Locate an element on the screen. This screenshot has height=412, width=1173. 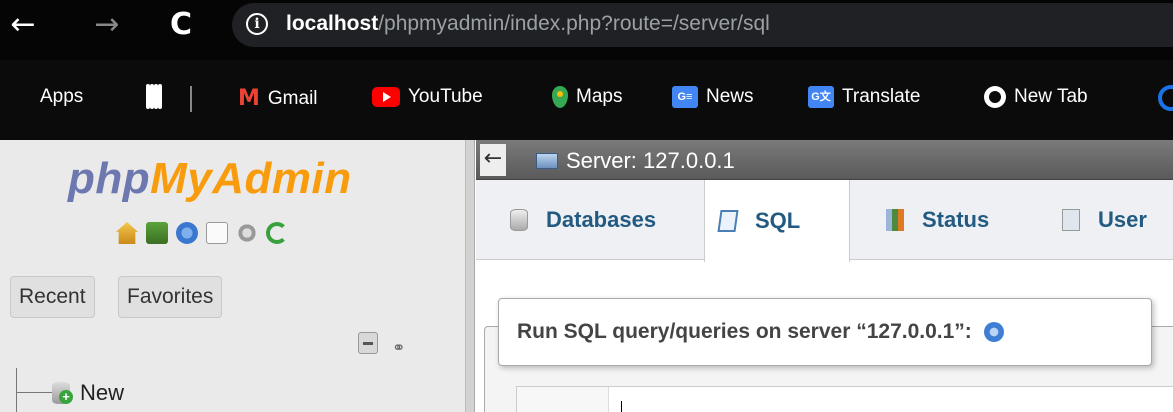
bookmark-apps: Apps is located at coordinates (47, 97).